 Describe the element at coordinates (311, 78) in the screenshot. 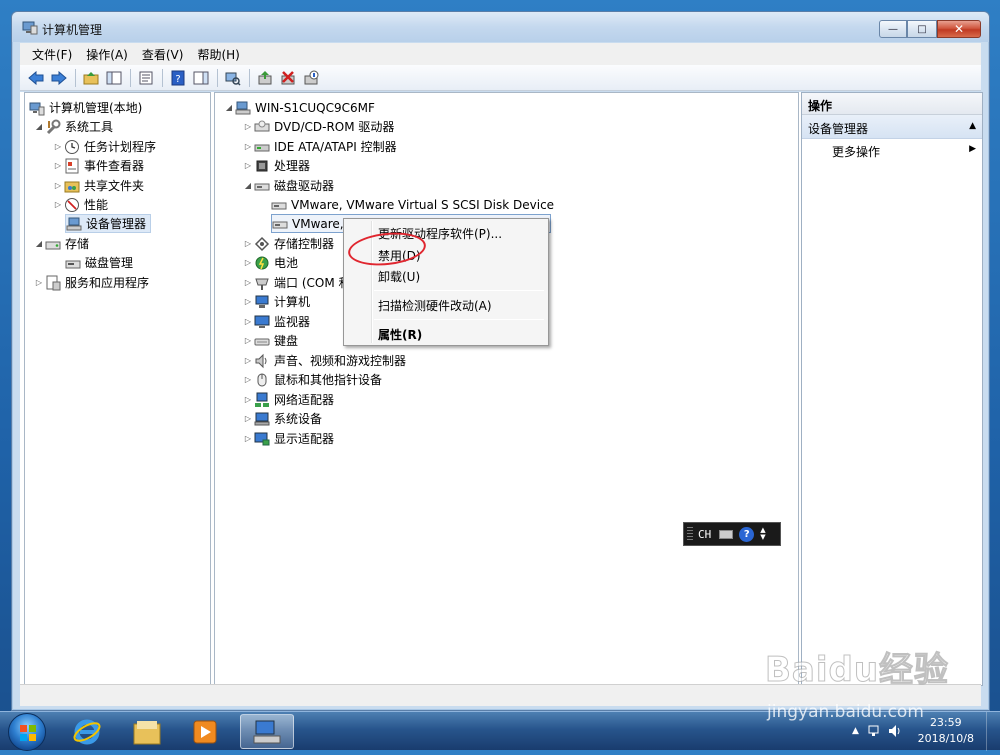

I see `disable-device-icon` at that location.